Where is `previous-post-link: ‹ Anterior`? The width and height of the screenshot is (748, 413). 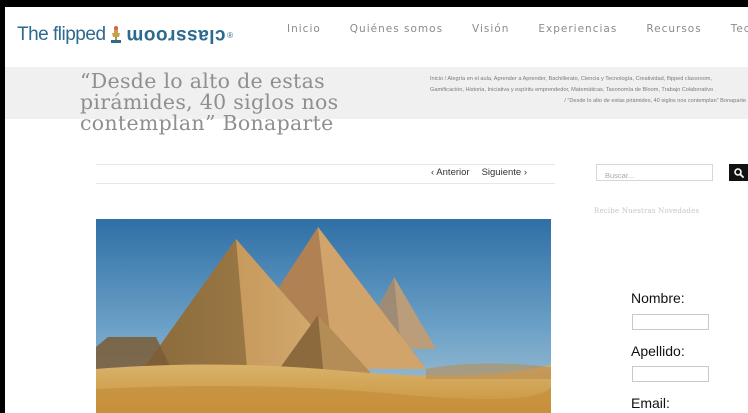 previous-post-link: ‹ Anterior is located at coordinates (450, 172).